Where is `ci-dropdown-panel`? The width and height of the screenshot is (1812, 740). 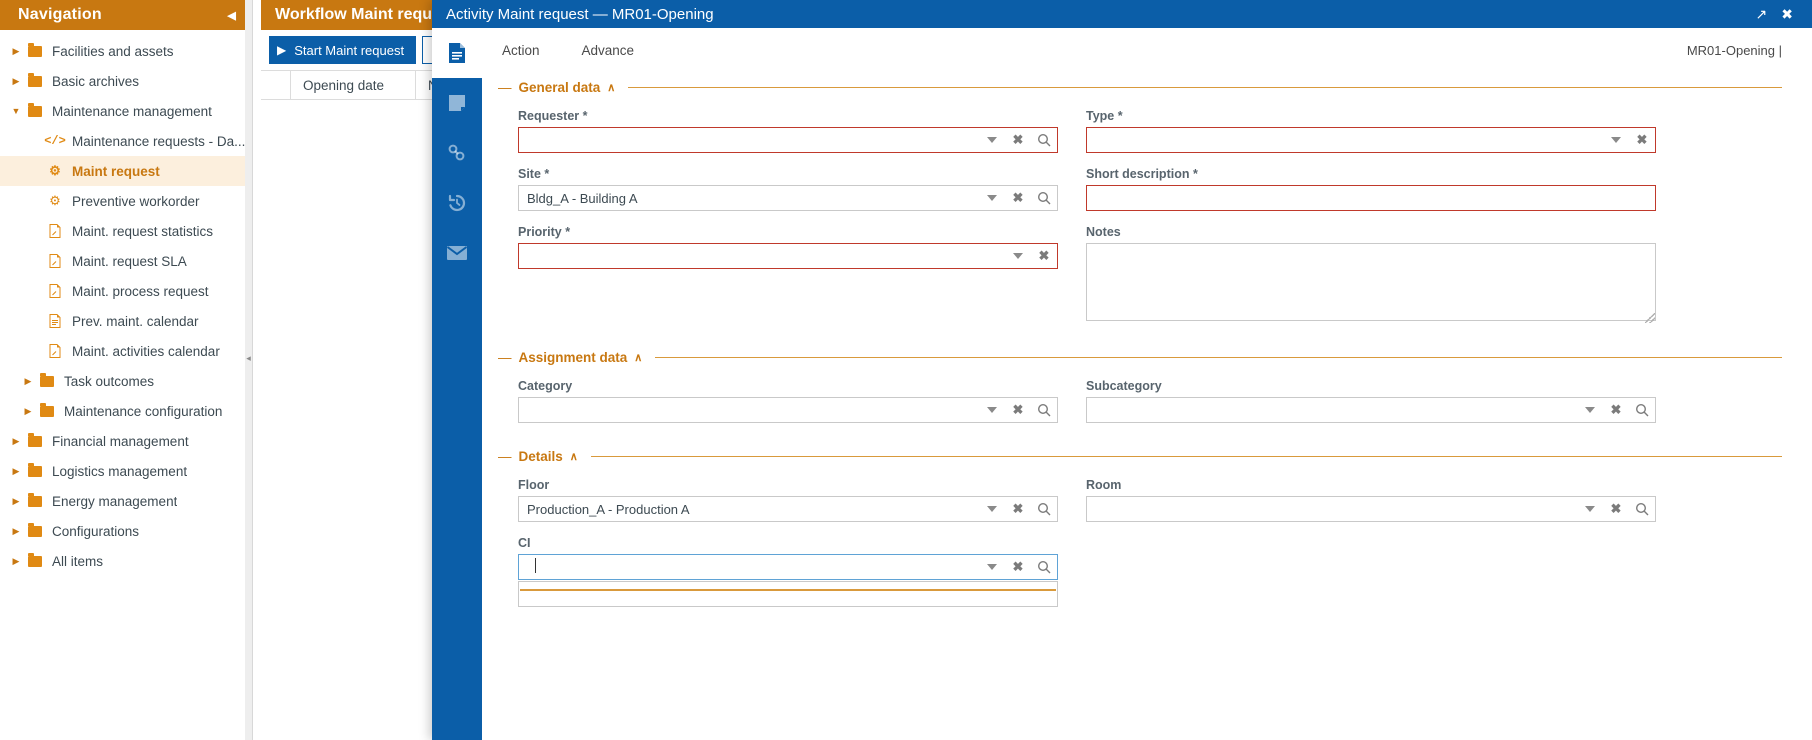 ci-dropdown-panel is located at coordinates (788, 594).